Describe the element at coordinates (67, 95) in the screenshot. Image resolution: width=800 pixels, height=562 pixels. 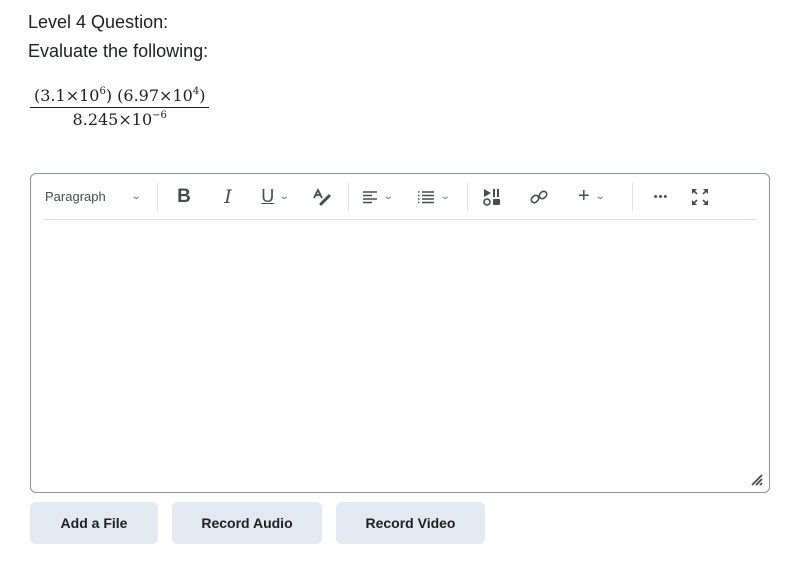
I see `term-a: (3.1×10` at that location.